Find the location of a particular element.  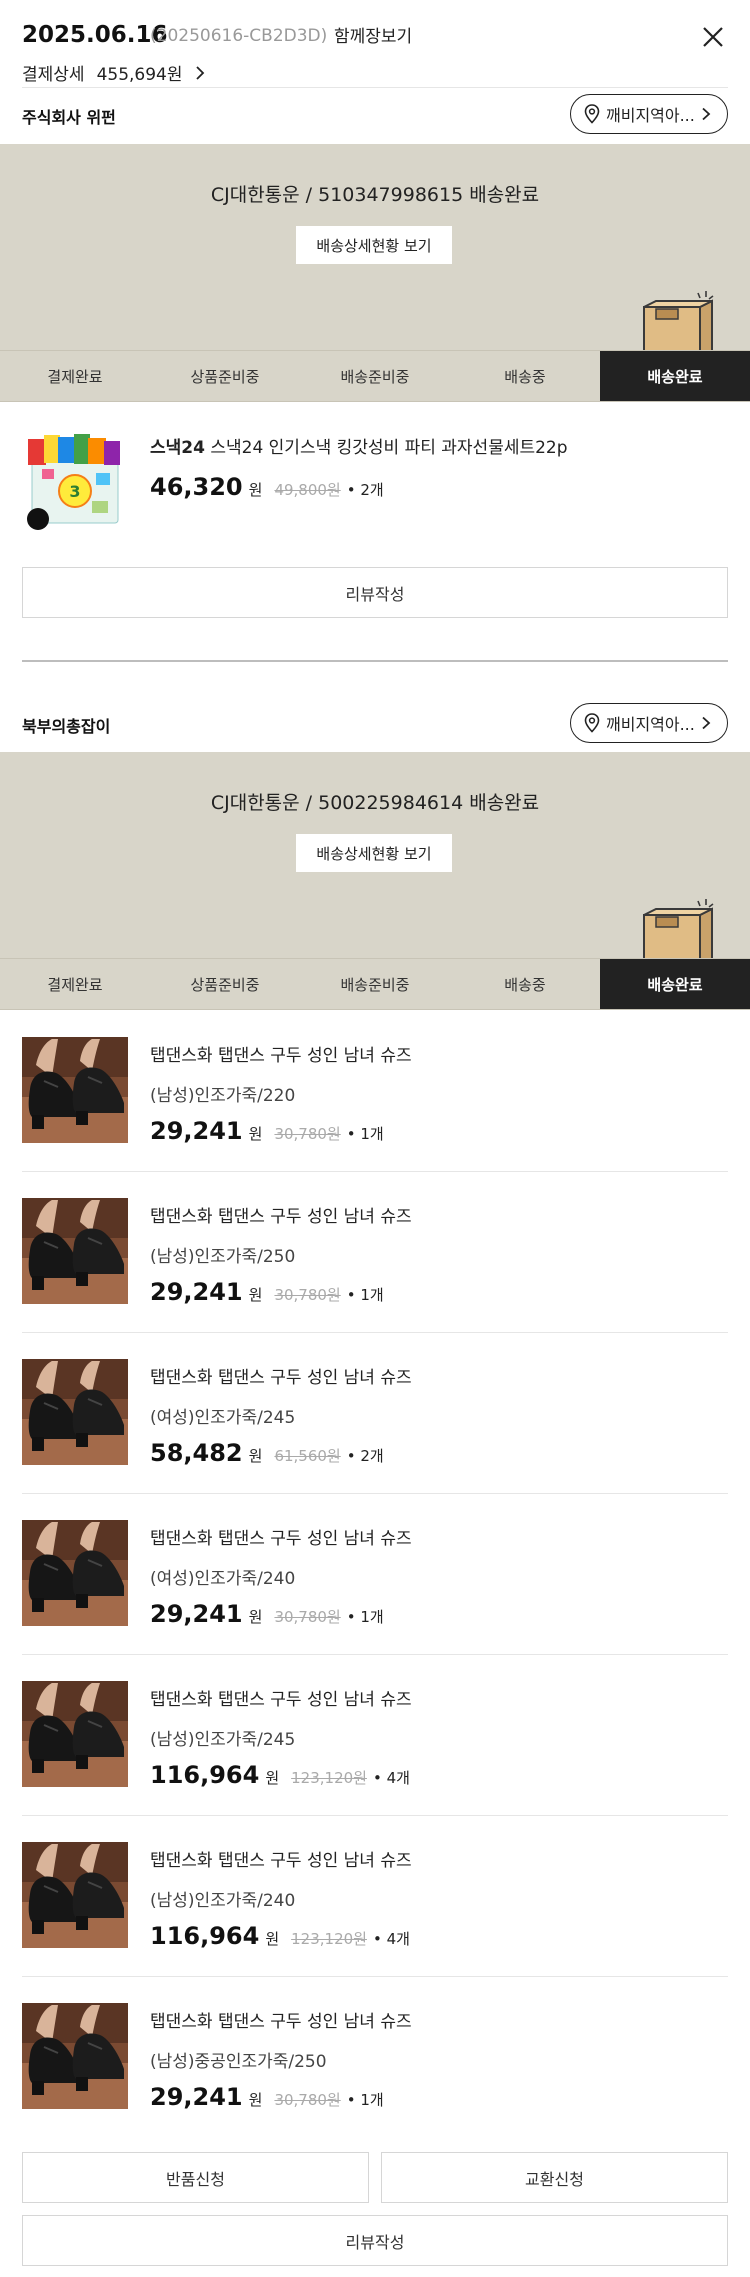

delivery-status-banner: CJ대한통운 / 510347998615 배송완료 배송상세현황 보기 is located at coordinates (375, 247).